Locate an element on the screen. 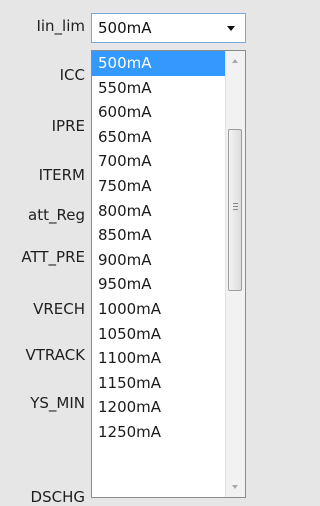 The image size is (320, 506). scrollbar is located at coordinates (235, 274).